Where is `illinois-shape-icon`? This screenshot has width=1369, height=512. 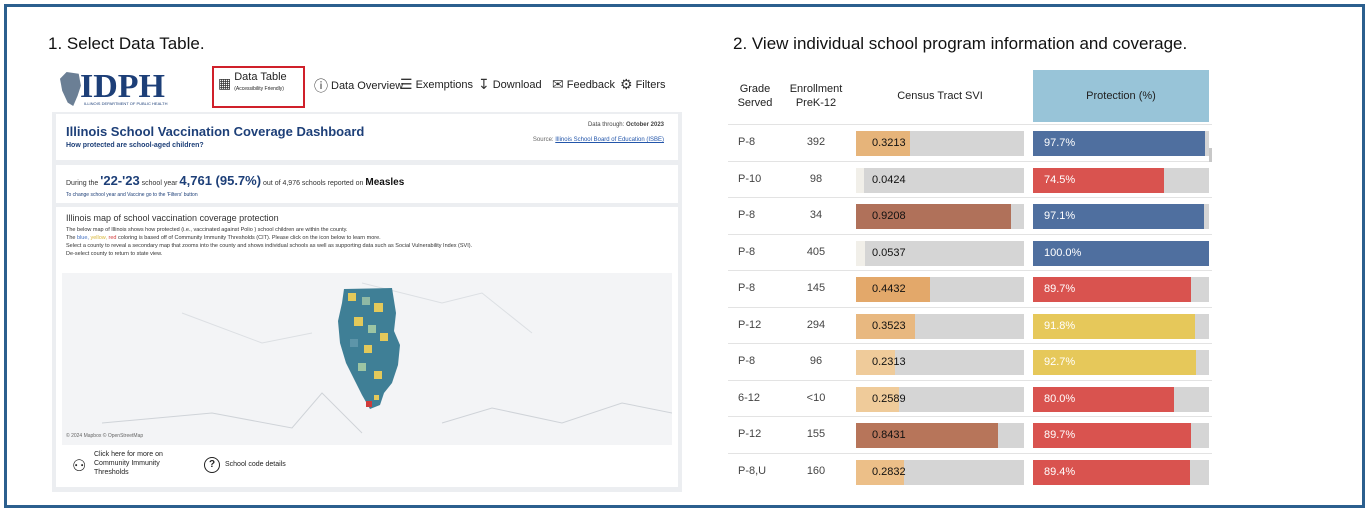 illinois-shape-icon is located at coordinates (70, 89).